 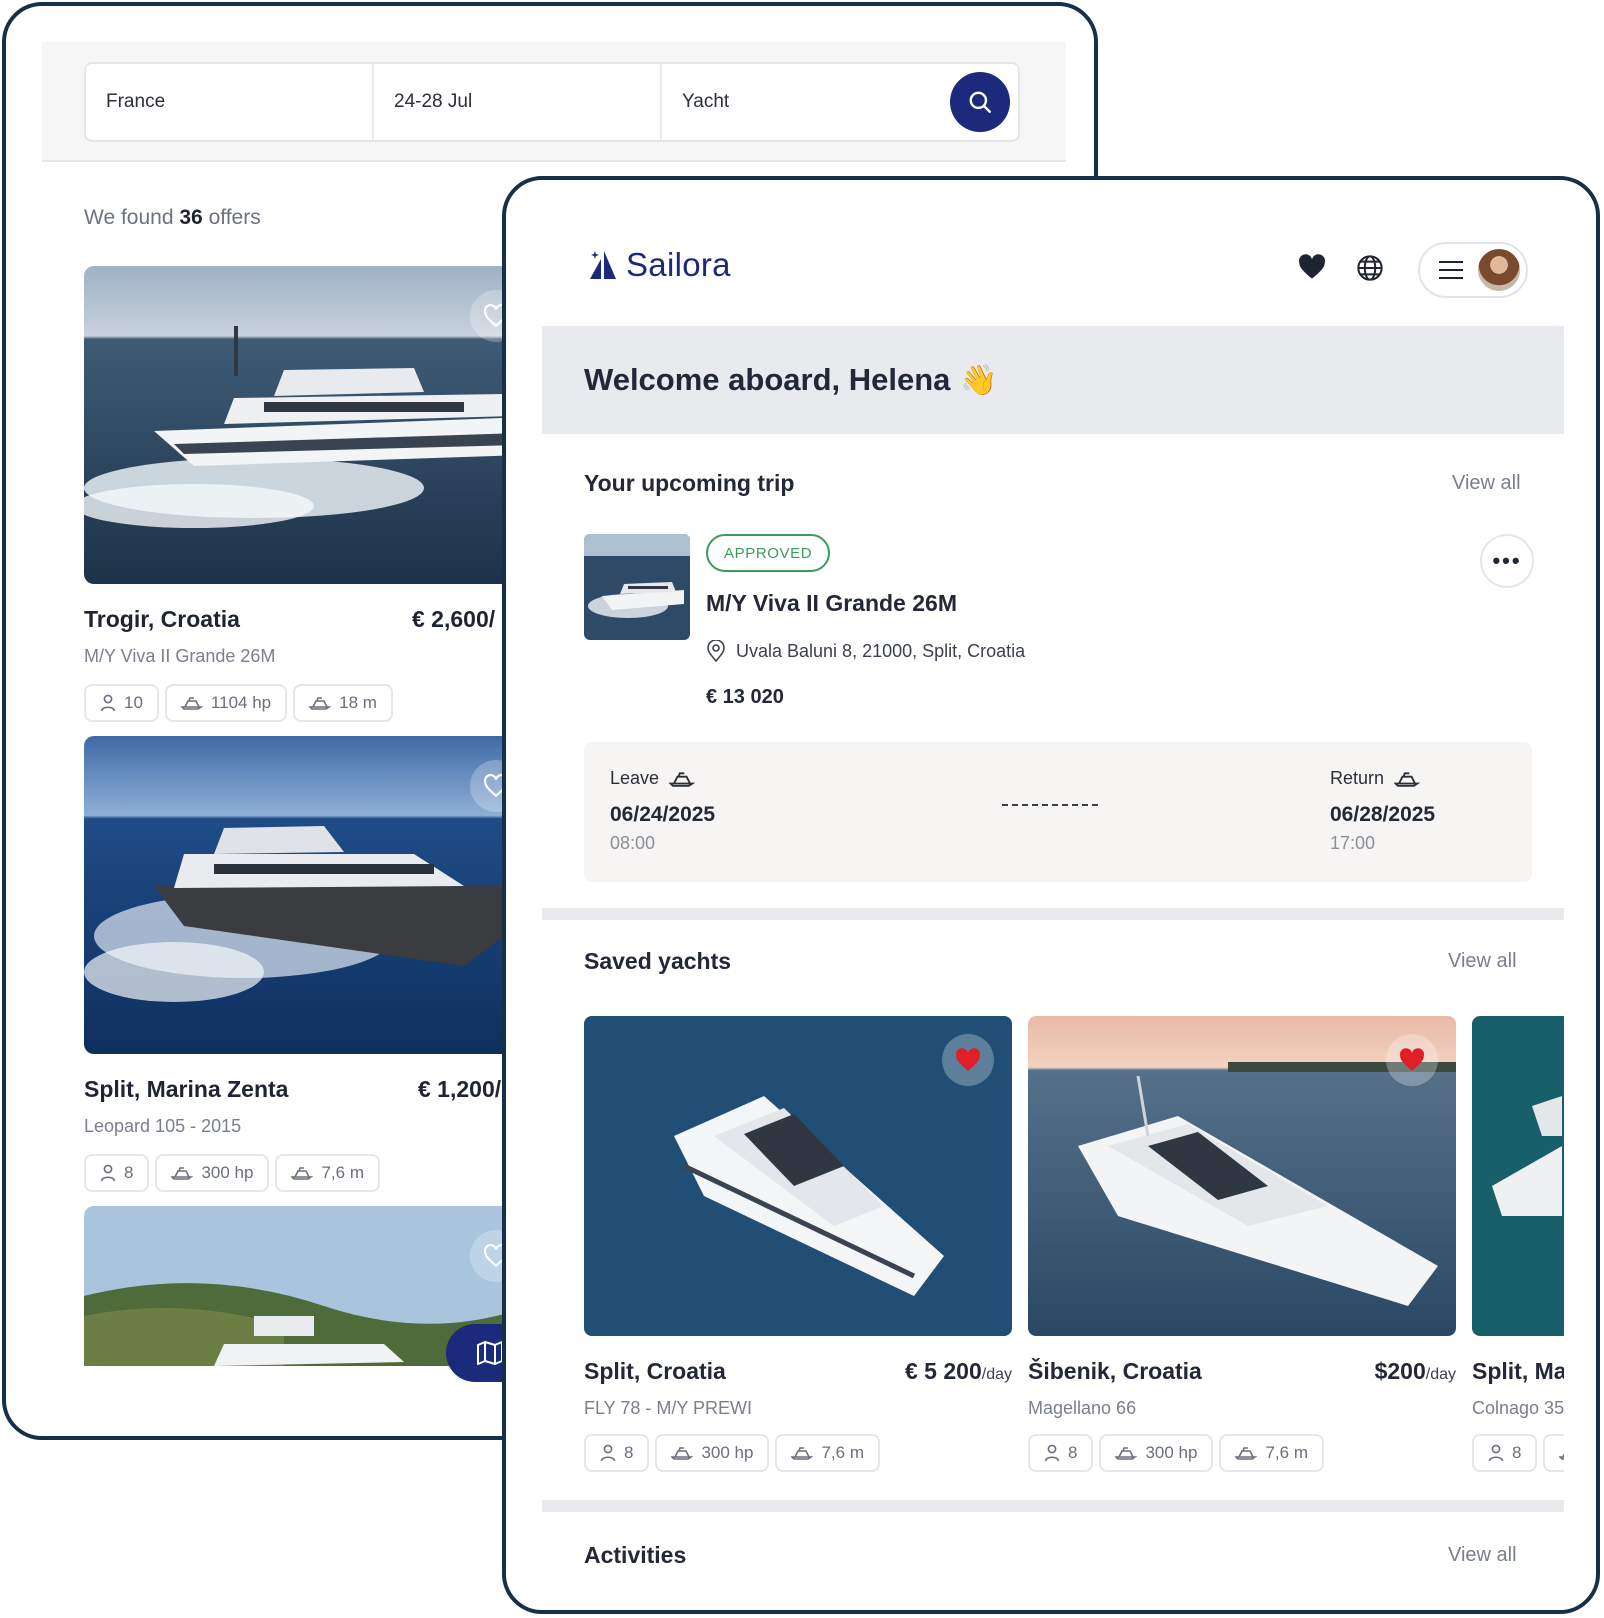 What do you see at coordinates (806, 102) in the screenshot?
I see `type-field: Yacht` at bounding box center [806, 102].